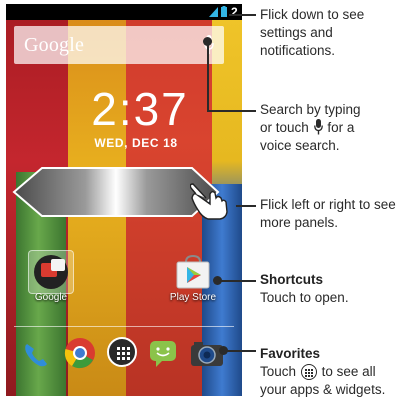  What do you see at coordinates (51, 297) in the screenshot?
I see `shortcut-label: Google` at bounding box center [51, 297].